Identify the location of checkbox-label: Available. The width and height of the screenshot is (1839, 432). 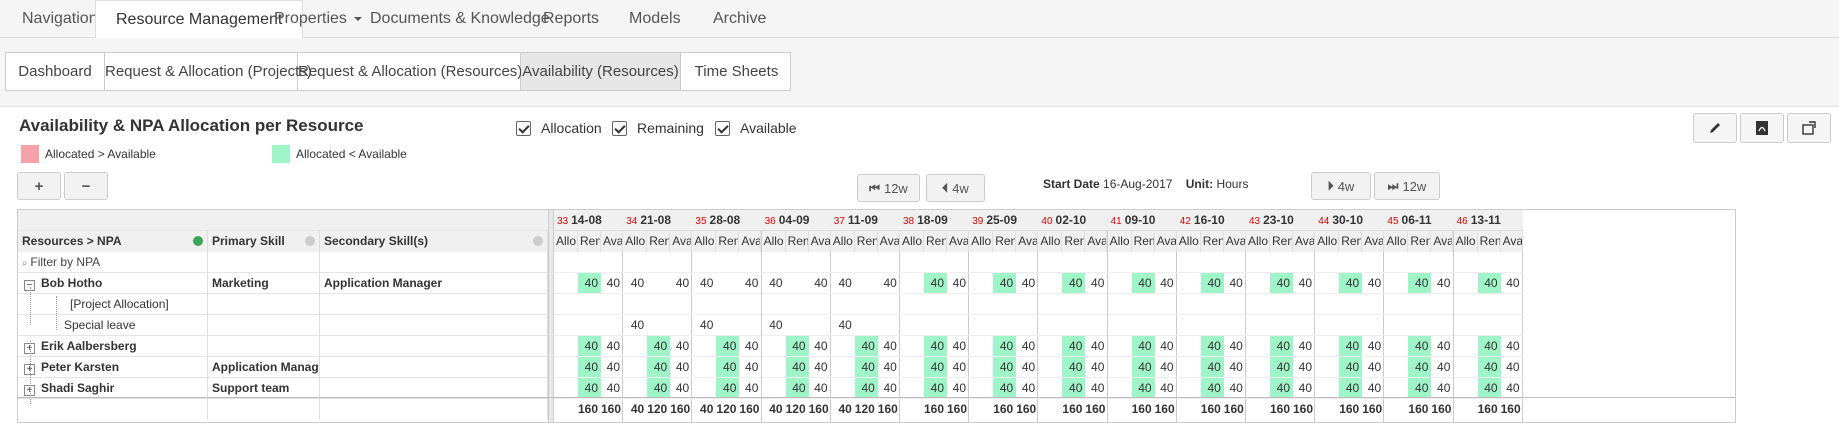
(768, 128).